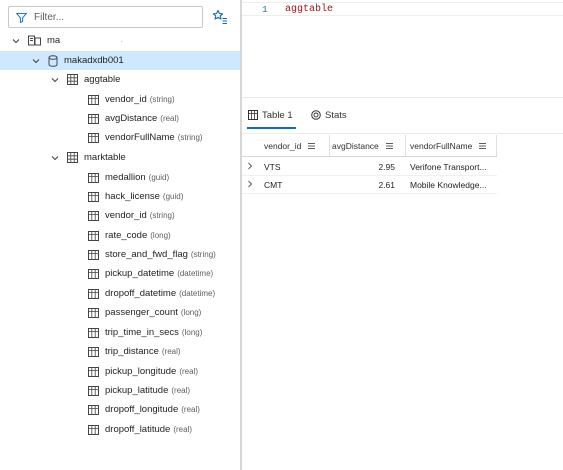 The image size is (563, 470). What do you see at coordinates (72, 79) in the screenshot?
I see `table-icon` at bounding box center [72, 79].